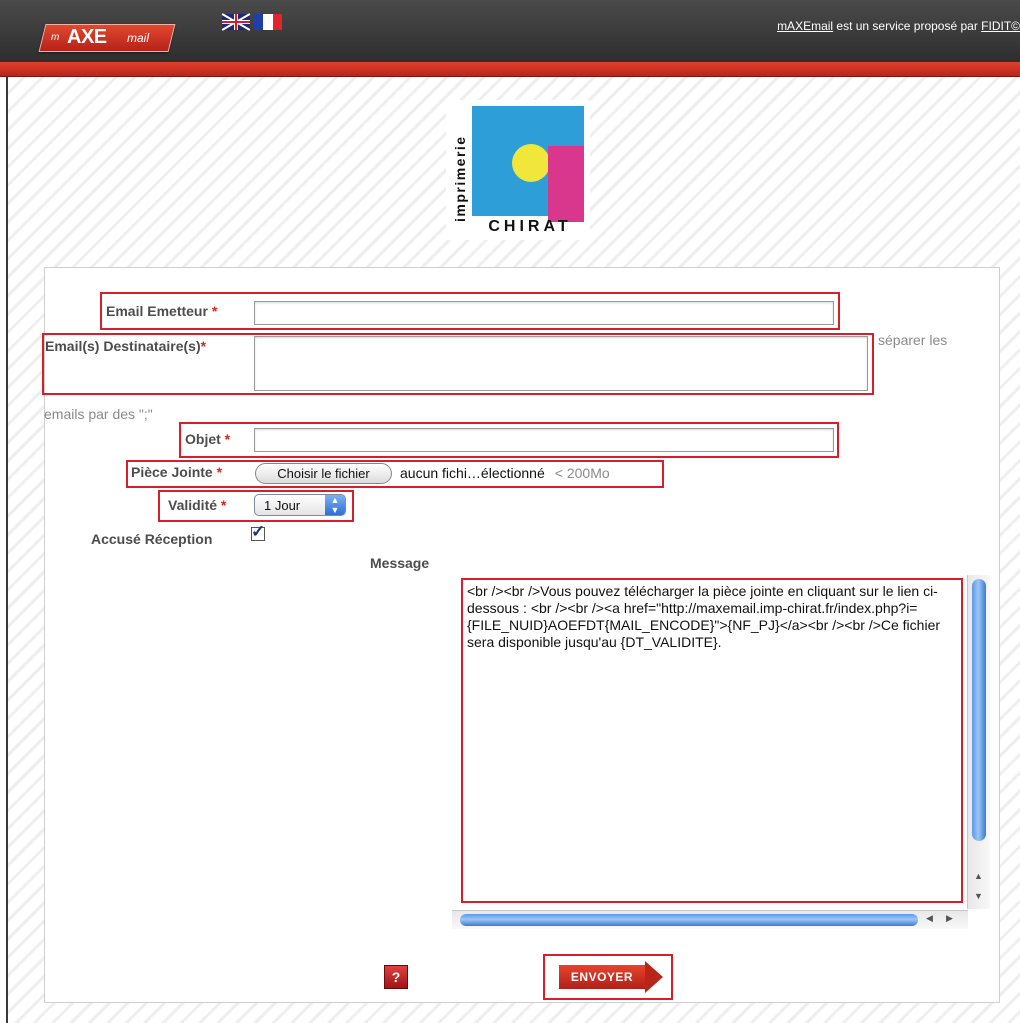  I want to click on email-sender-label: Email Emetteur *, so click(162, 311).